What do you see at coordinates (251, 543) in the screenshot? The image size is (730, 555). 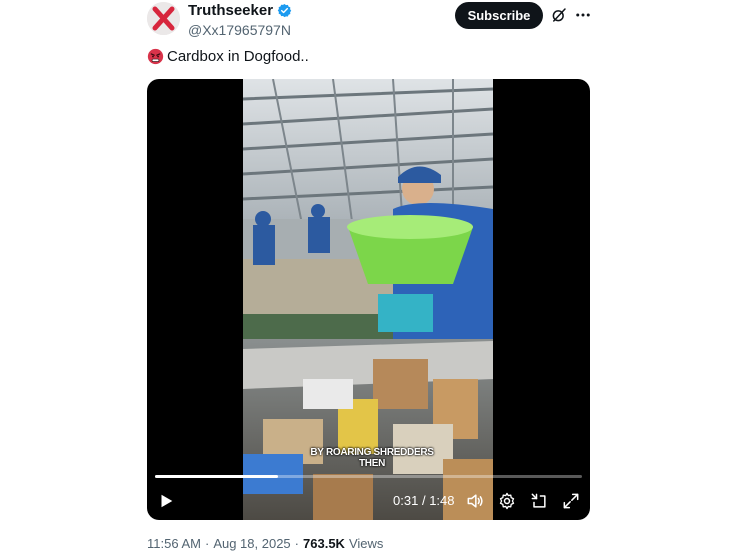 I see `post-date: Aug 18, 2025` at bounding box center [251, 543].